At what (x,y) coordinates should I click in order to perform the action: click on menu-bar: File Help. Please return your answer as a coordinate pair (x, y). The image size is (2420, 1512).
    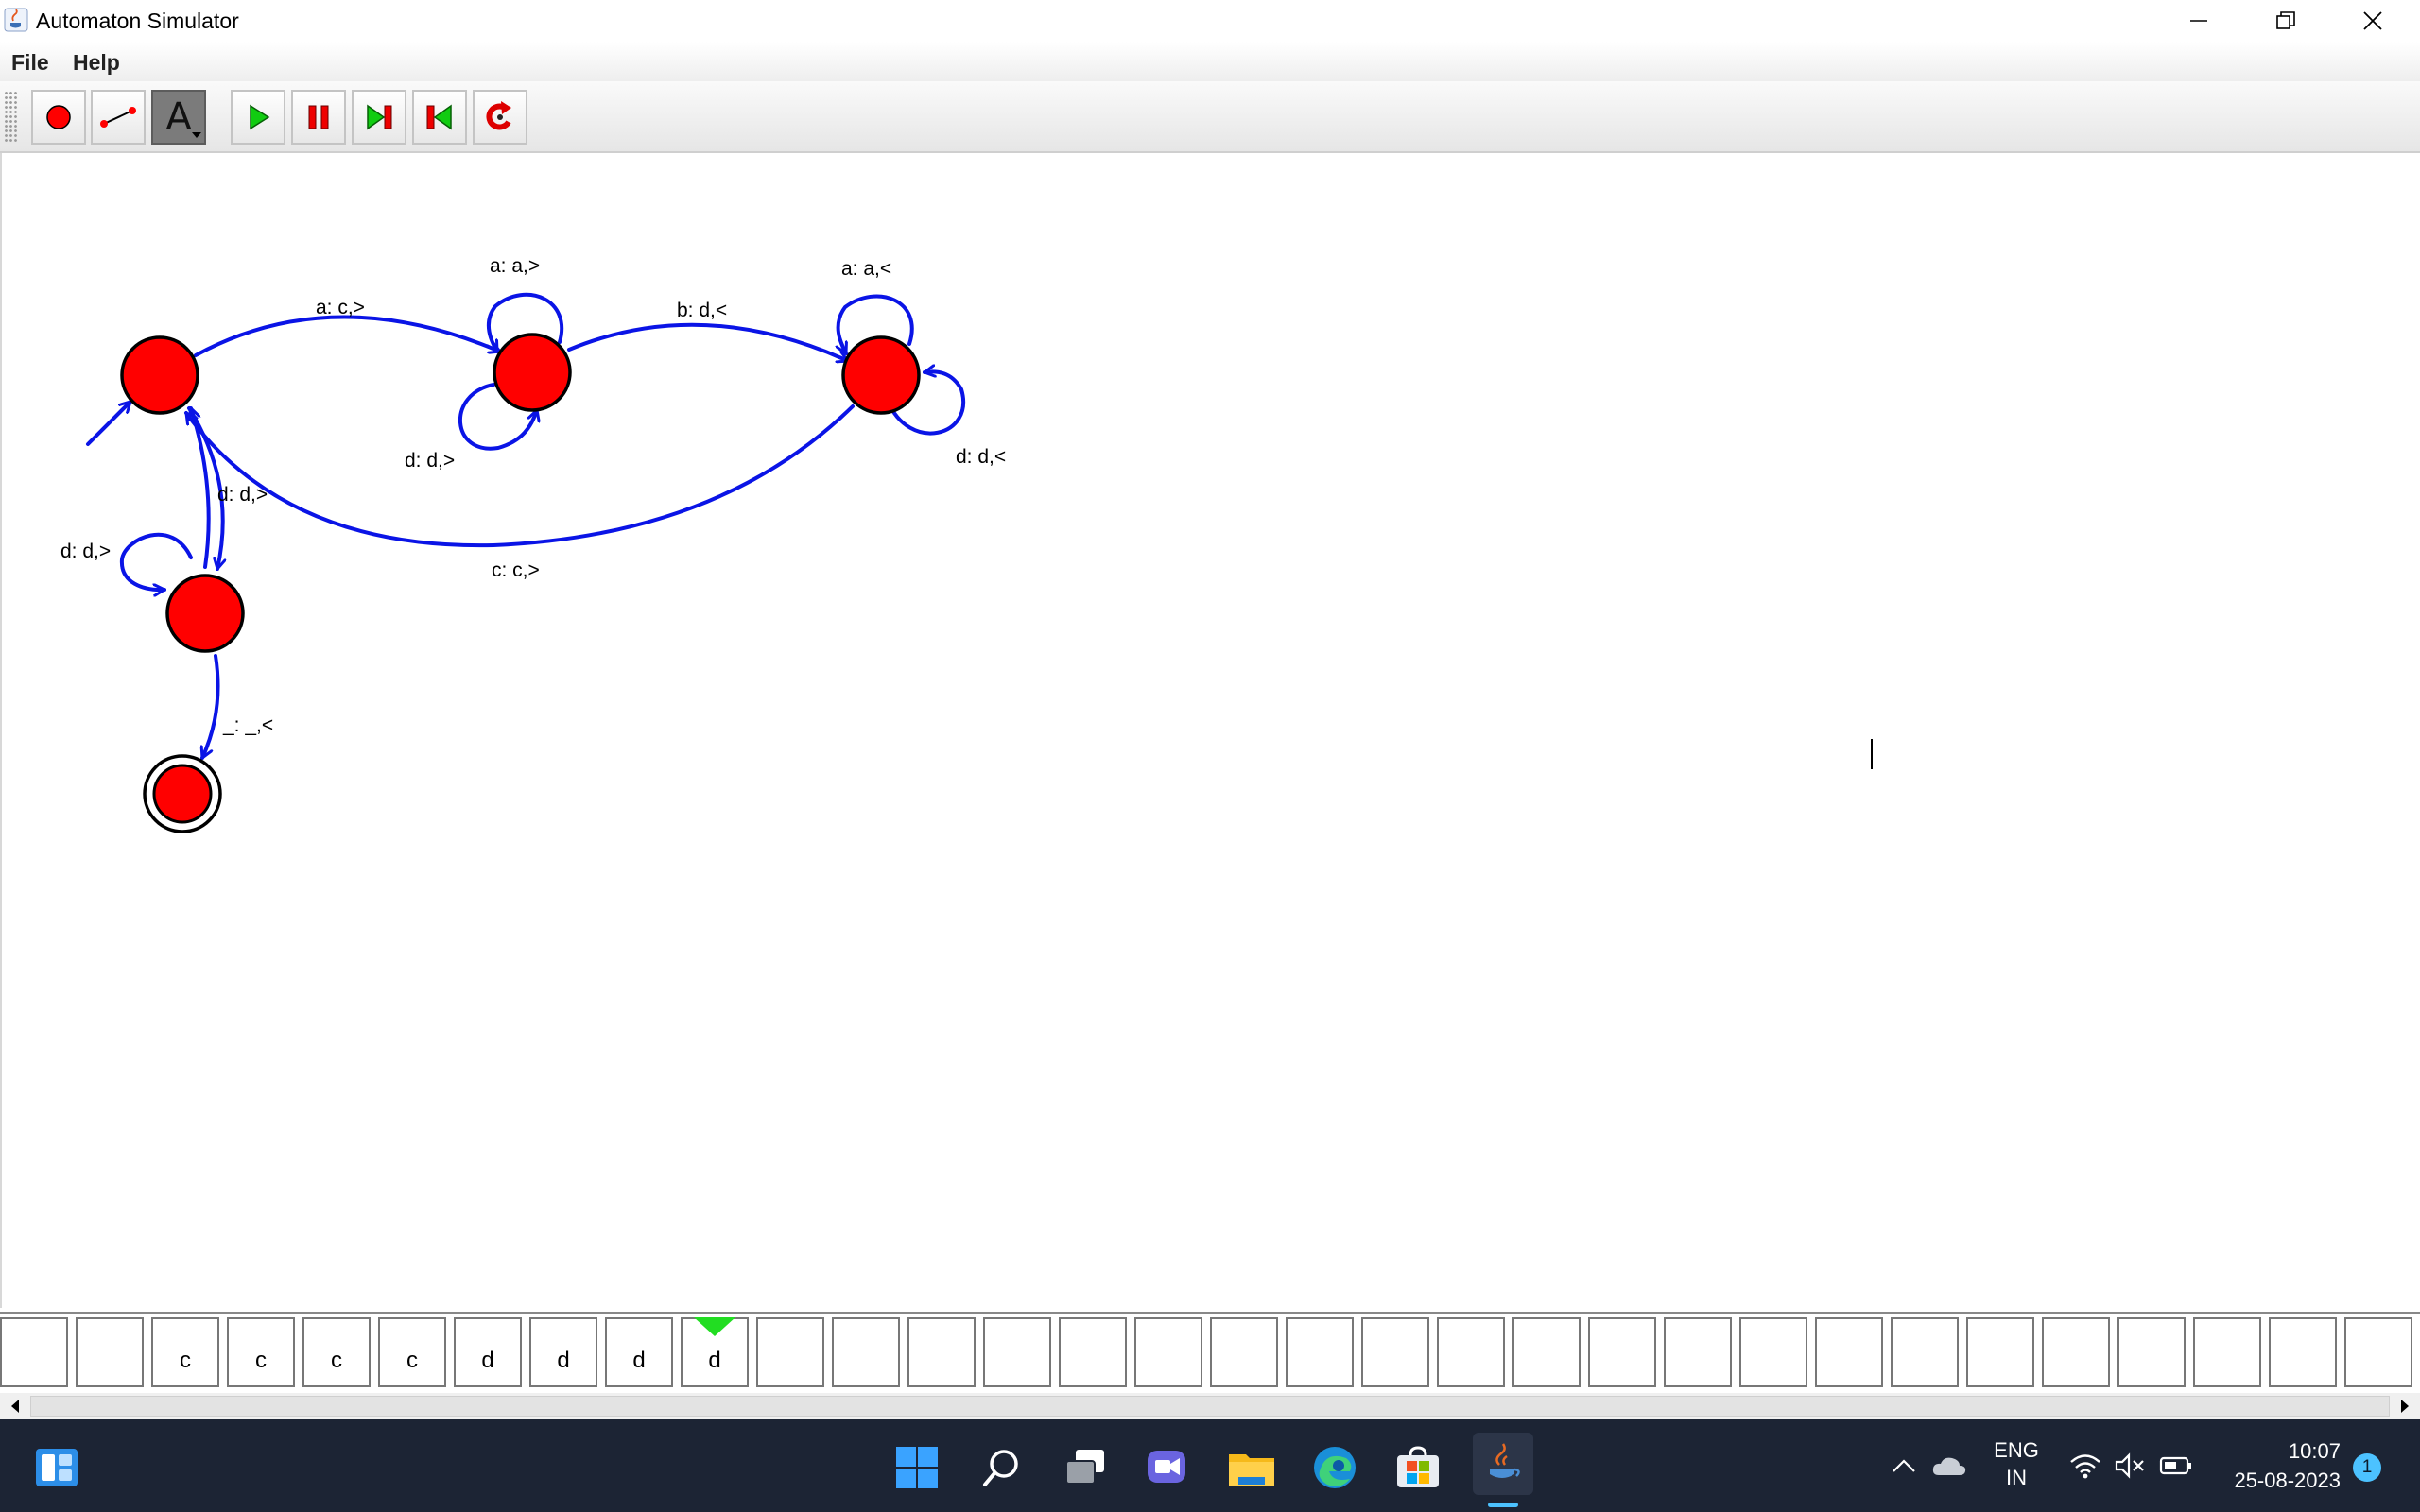
    Looking at the image, I should click on (1210, 61).